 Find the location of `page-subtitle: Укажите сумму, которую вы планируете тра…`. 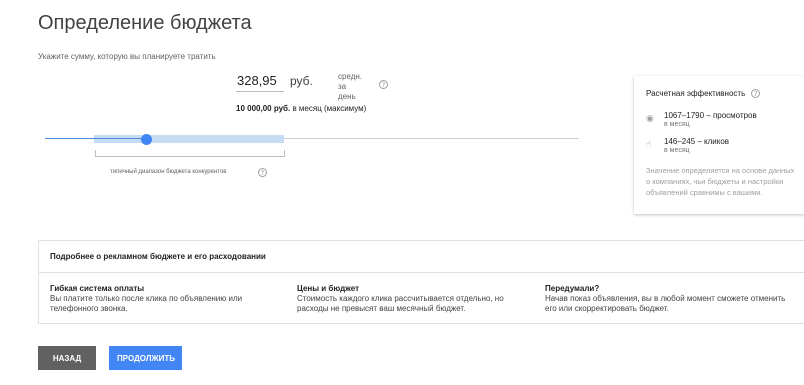

page-subtitle: Укажите сумму, которую вы планируете тра… is located at coordinates (127, 56).